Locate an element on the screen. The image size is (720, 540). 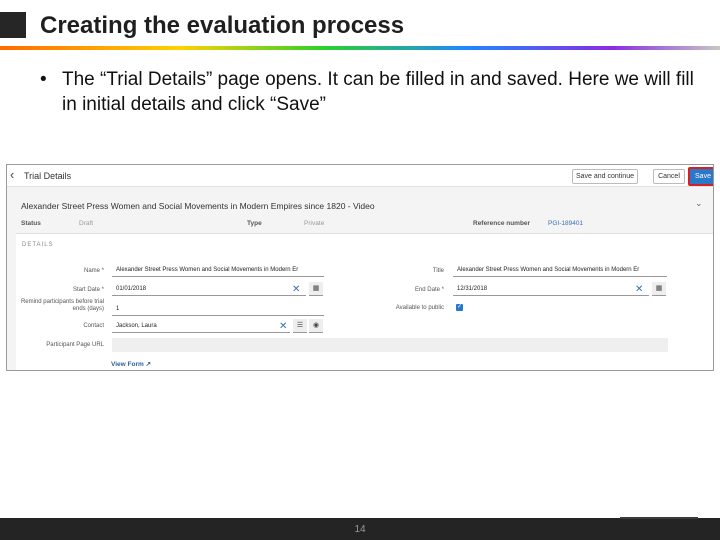
contact-label: Contact is located at coordinates (93, 326).